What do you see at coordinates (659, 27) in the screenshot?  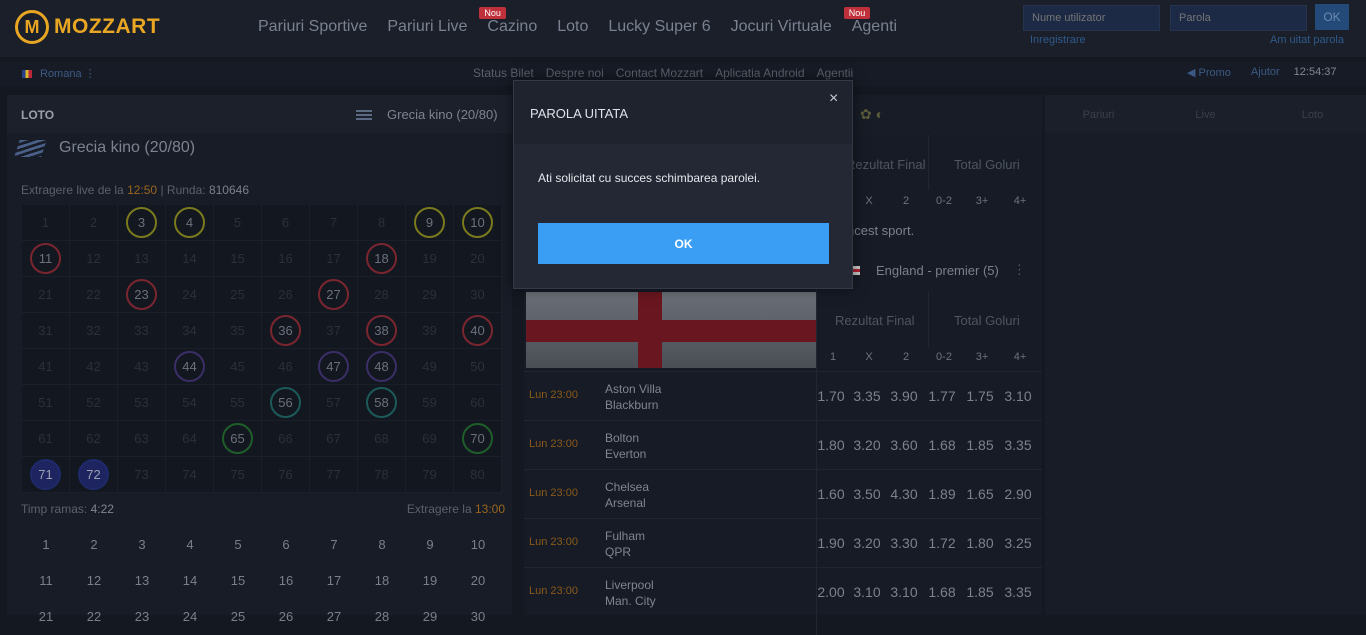 I see `nav-item: Lucky Super 6` at bounding box center [659, 27].